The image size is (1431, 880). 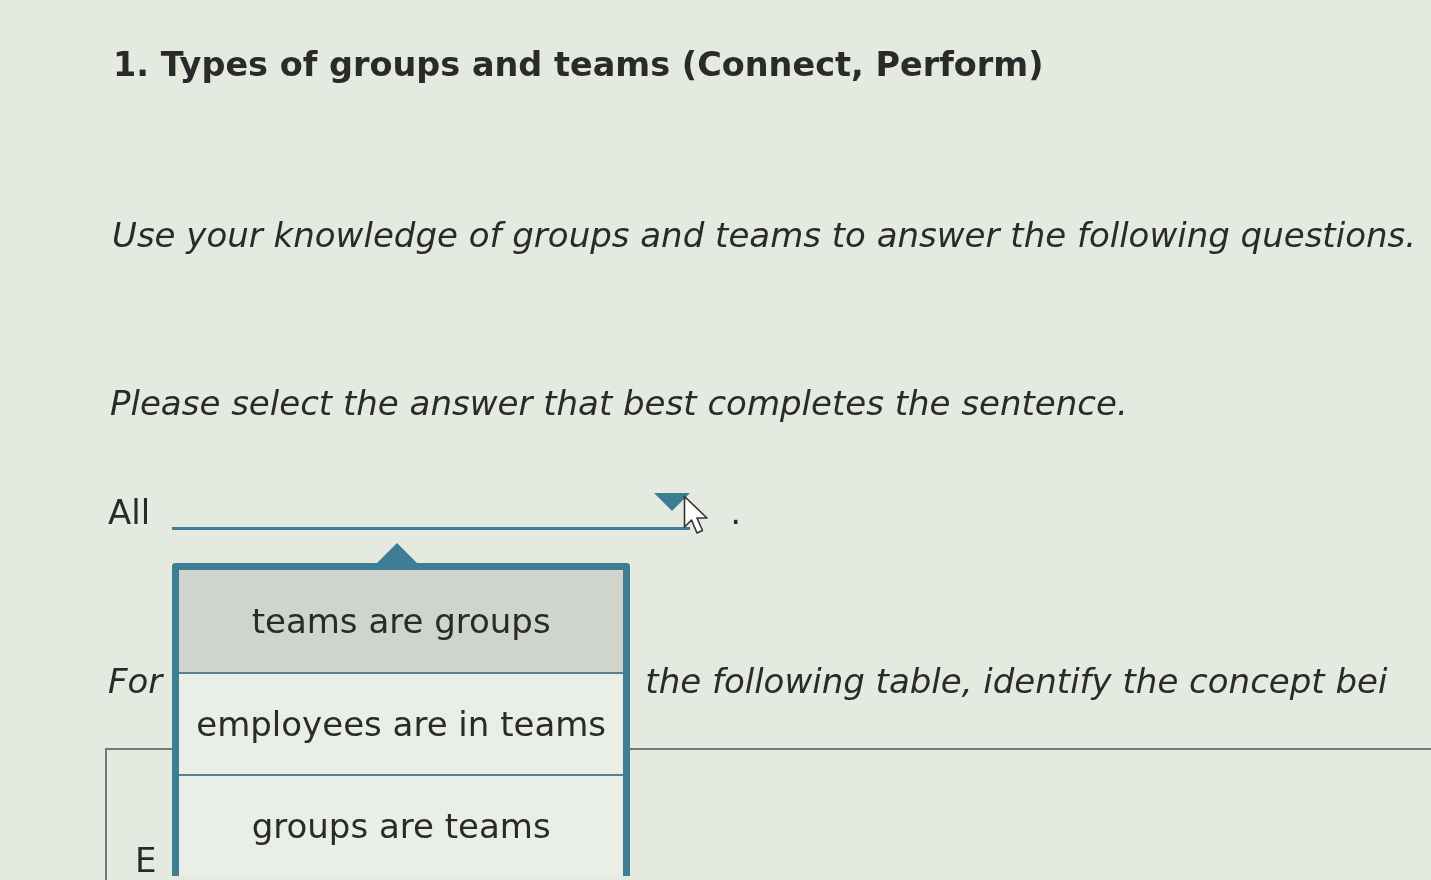 What do you see at coordinates (735, 512) in the screenshot?
I see `sentence-period: .` at bounding box center [735, 512].